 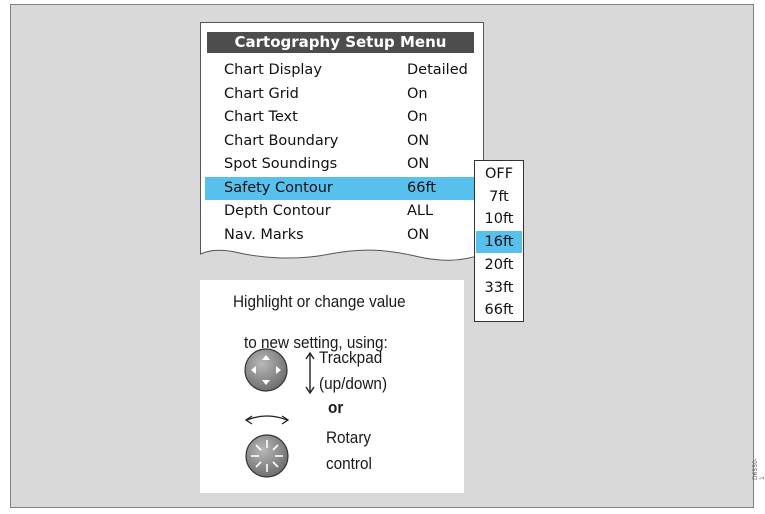 I want to click on dropdown-option: OFF, so click(x=499, y=174).